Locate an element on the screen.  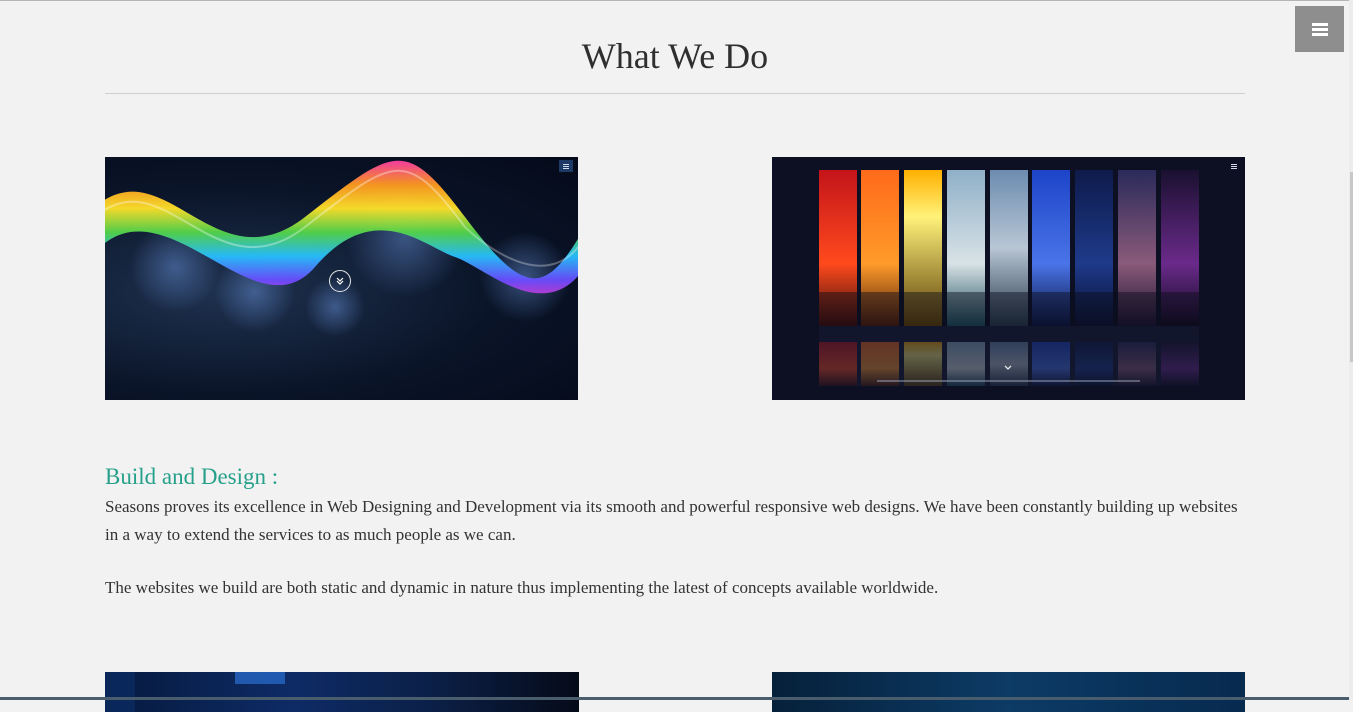
portfolio-thumbnail-seasons is located at coordinates (1008, 278).